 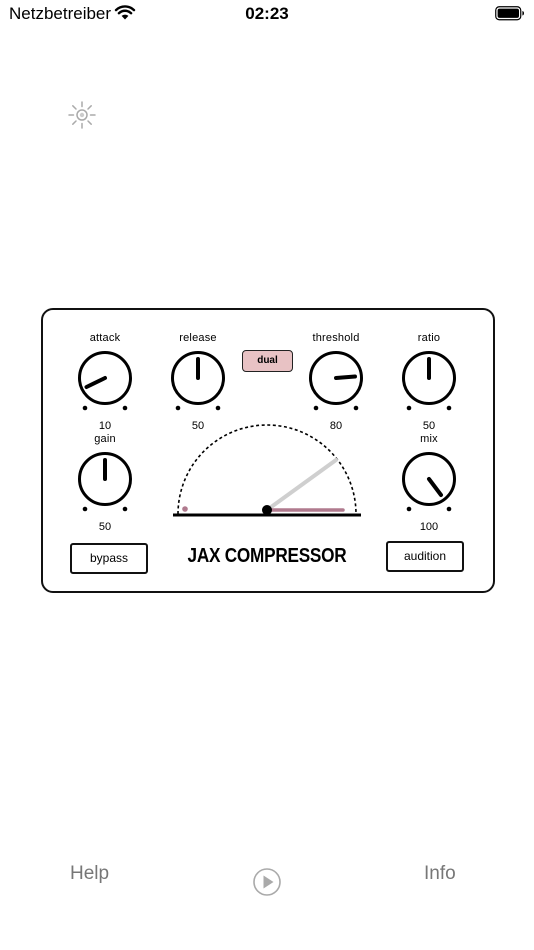 I want to click on status-bar: Netzbetreiber 02:23, so click(x=267, y=15).